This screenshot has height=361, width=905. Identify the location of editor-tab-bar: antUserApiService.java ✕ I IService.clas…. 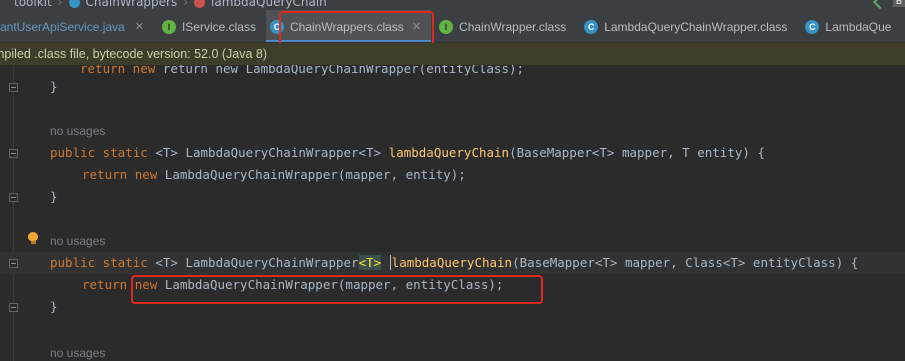
(452, 26).